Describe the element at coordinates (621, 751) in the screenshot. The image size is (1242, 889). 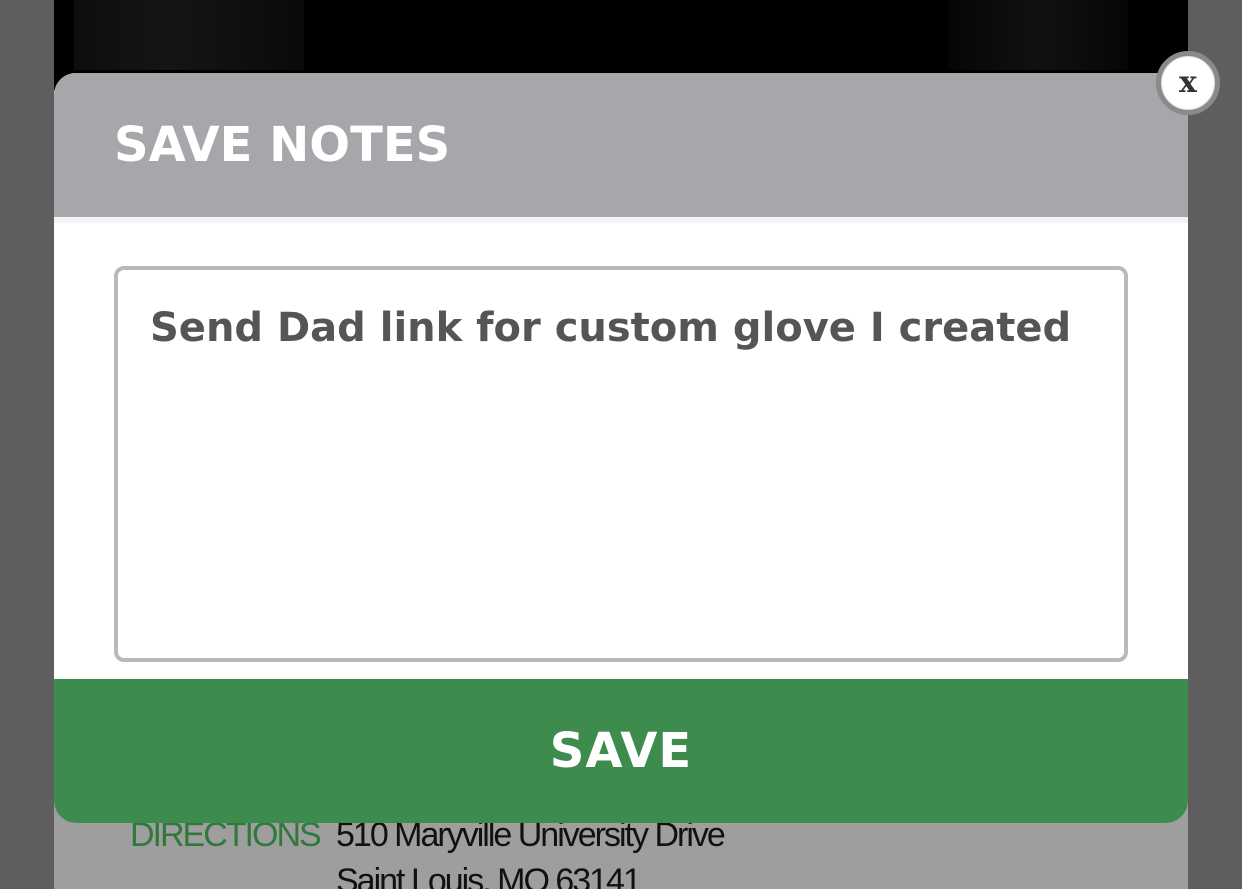
I see `save-button: SAVE` at that location.